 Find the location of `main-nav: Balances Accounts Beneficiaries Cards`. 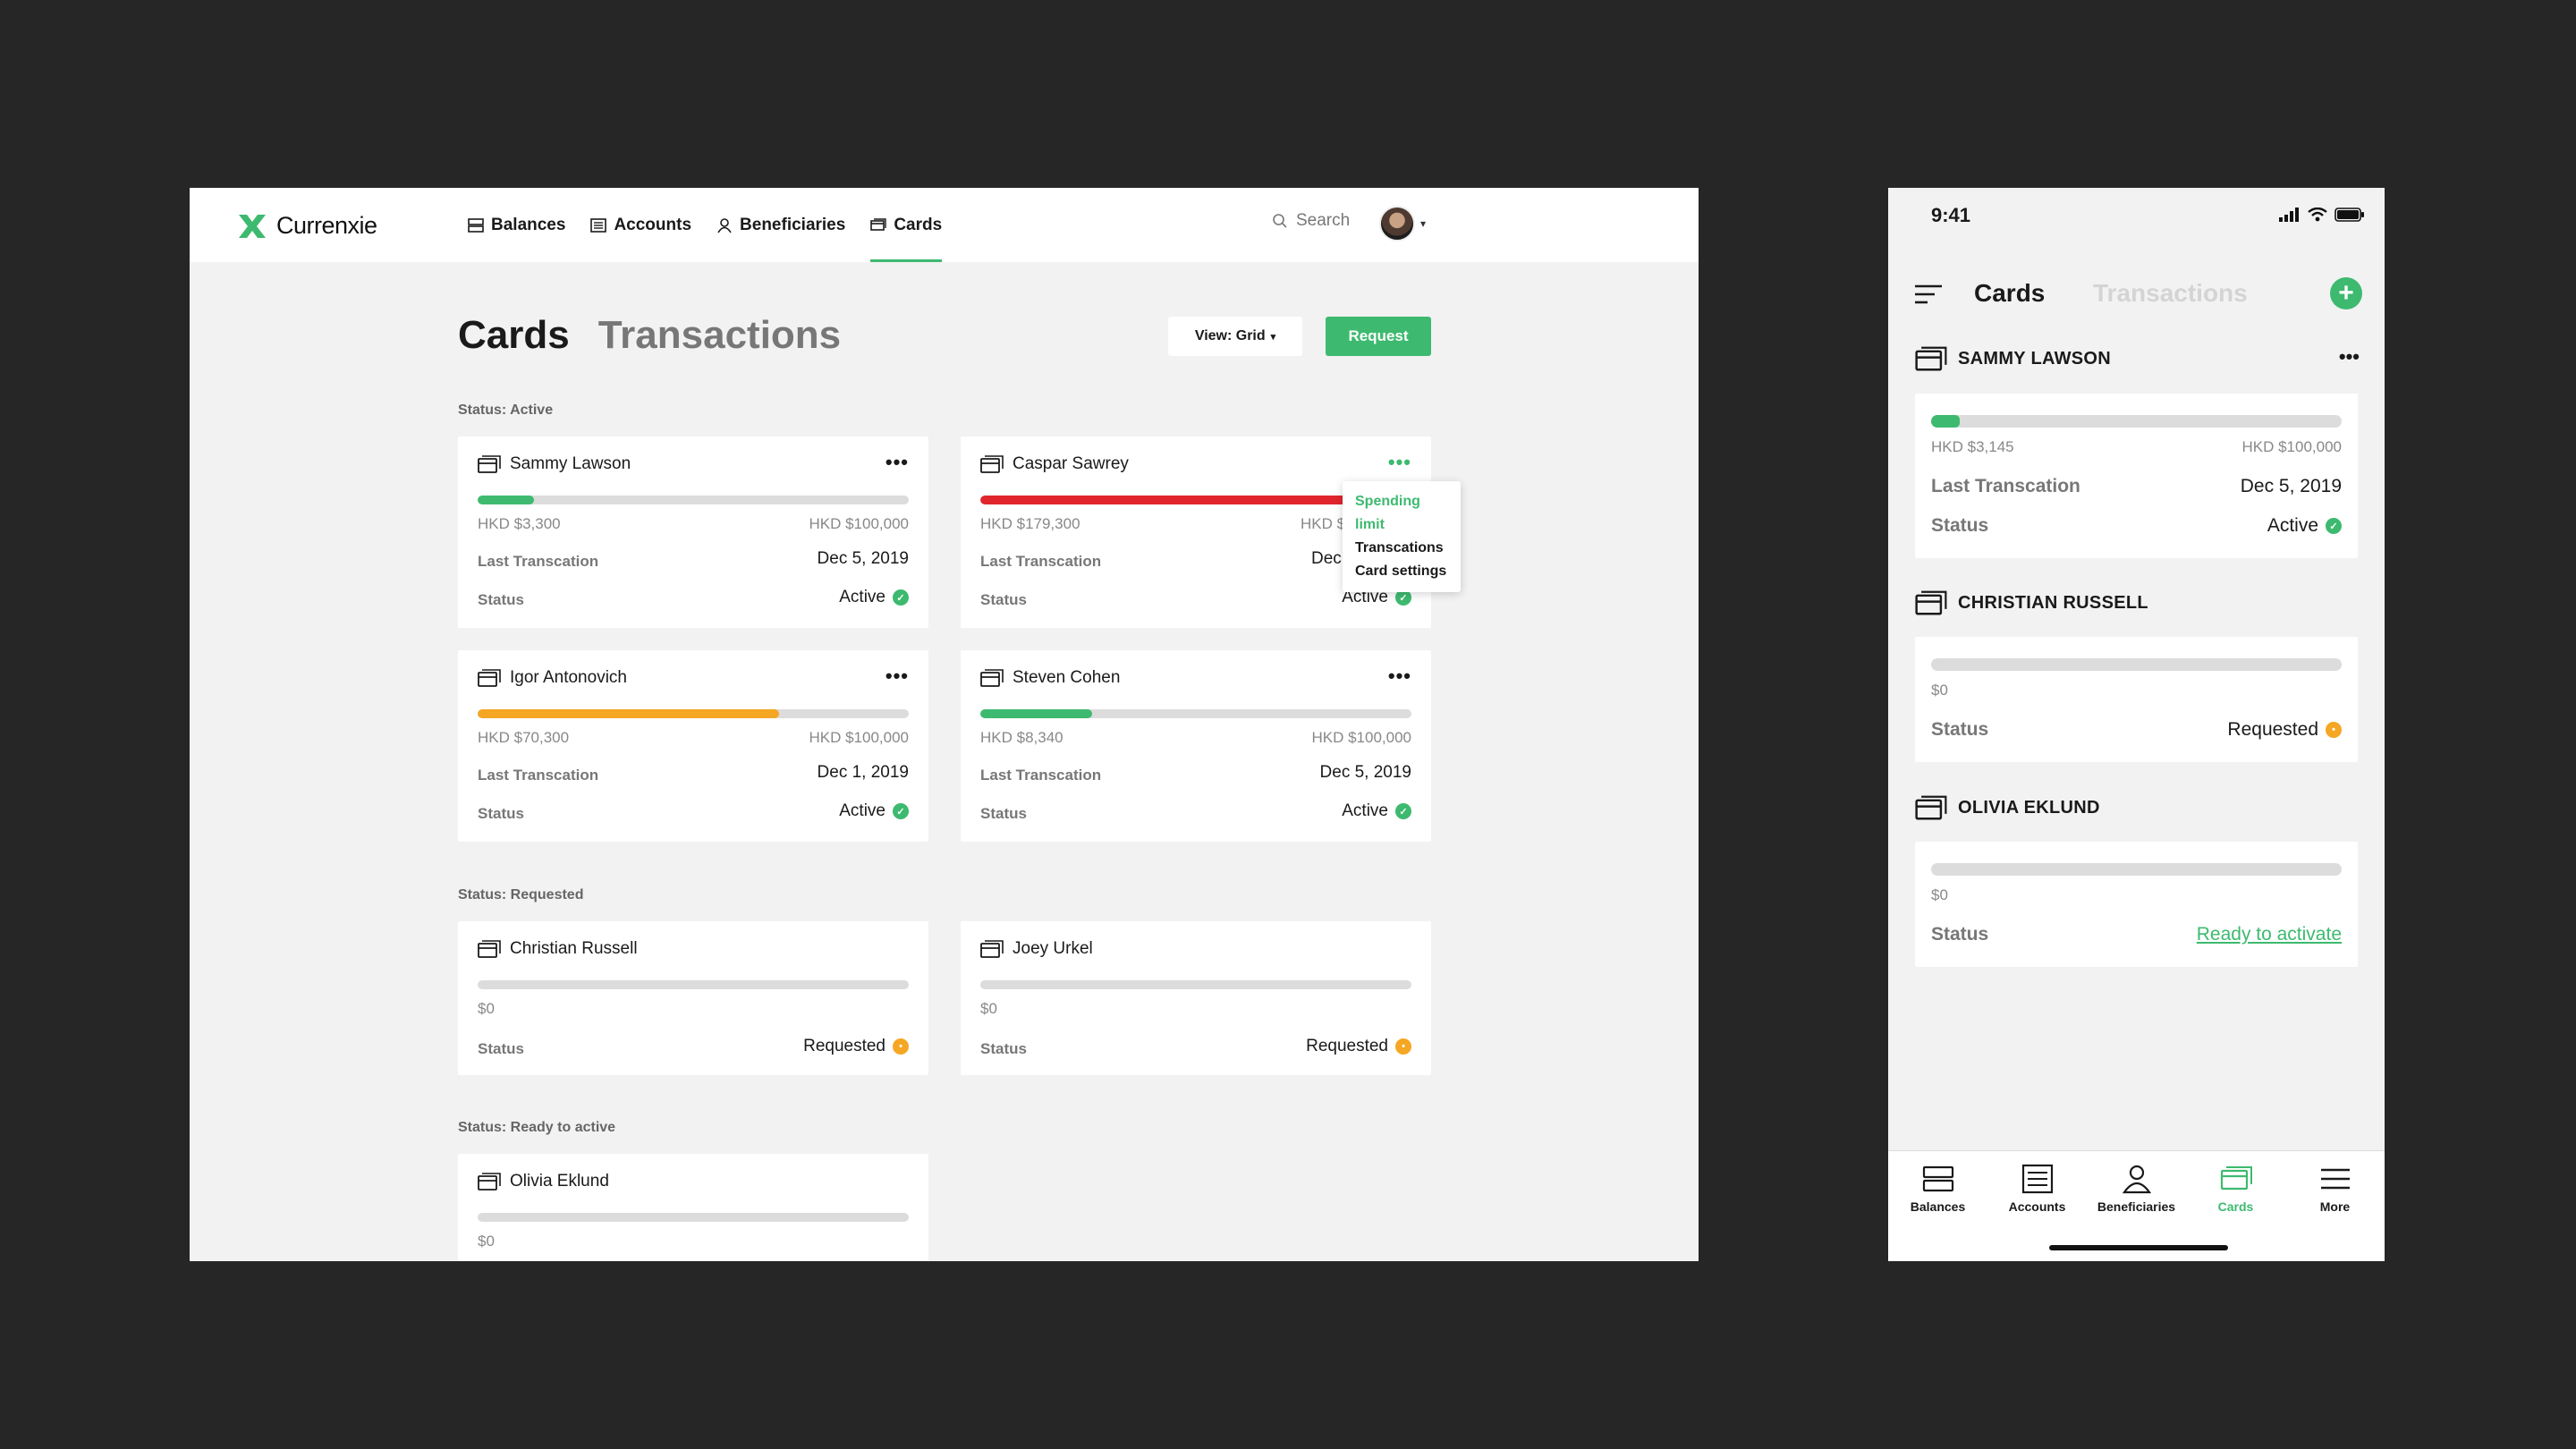

main-nav: Balances Accounts Beneficiaries Cards is located at coordinates (704, 225).